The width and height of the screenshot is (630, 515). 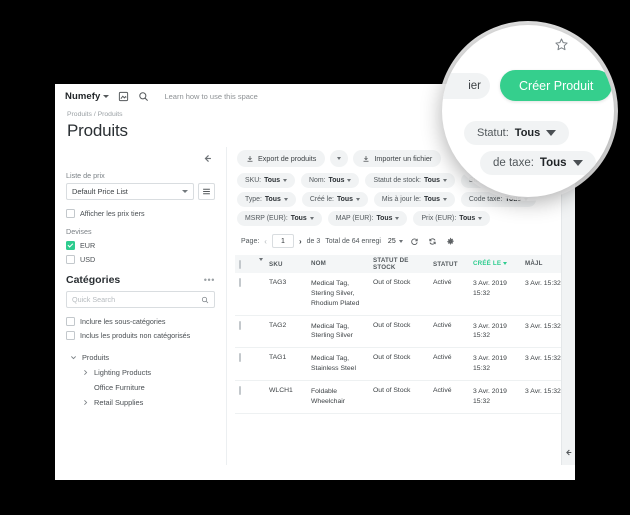 What do you see at coordinates (330, 180) in the screenshot?
I see `filter-nom: Nom: Tous` at bounding box center [330, 180].